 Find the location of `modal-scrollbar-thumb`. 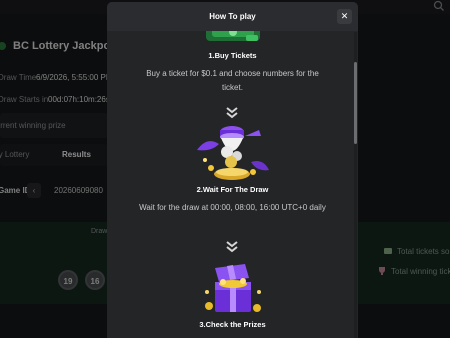

modal-scrollbar-thumb is located at coordinates (355, 103).